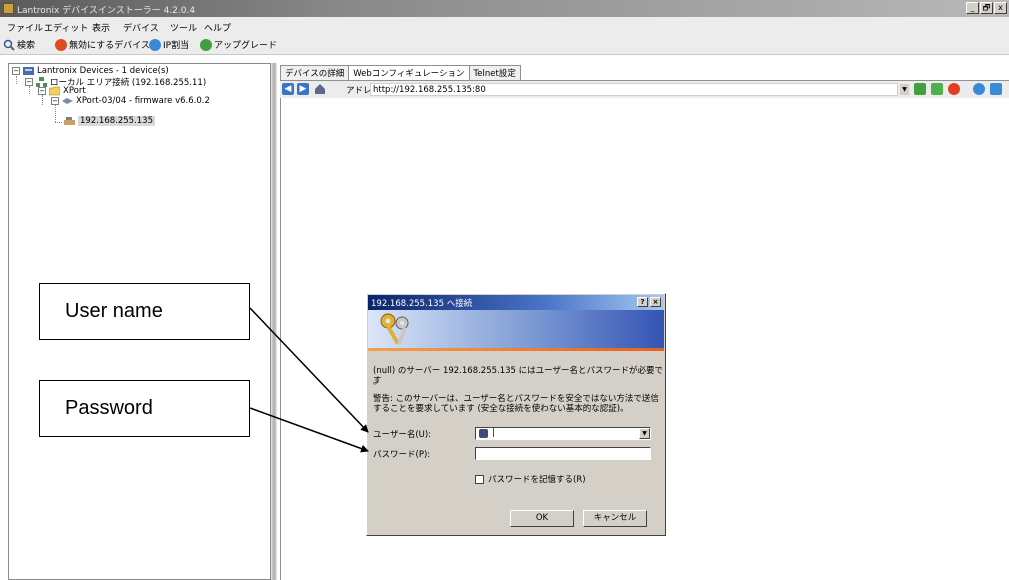 The image size is (1009, 580). Describe the element at coordinates (309, 370) in the screenshot. I see `username-arrow` at that location.